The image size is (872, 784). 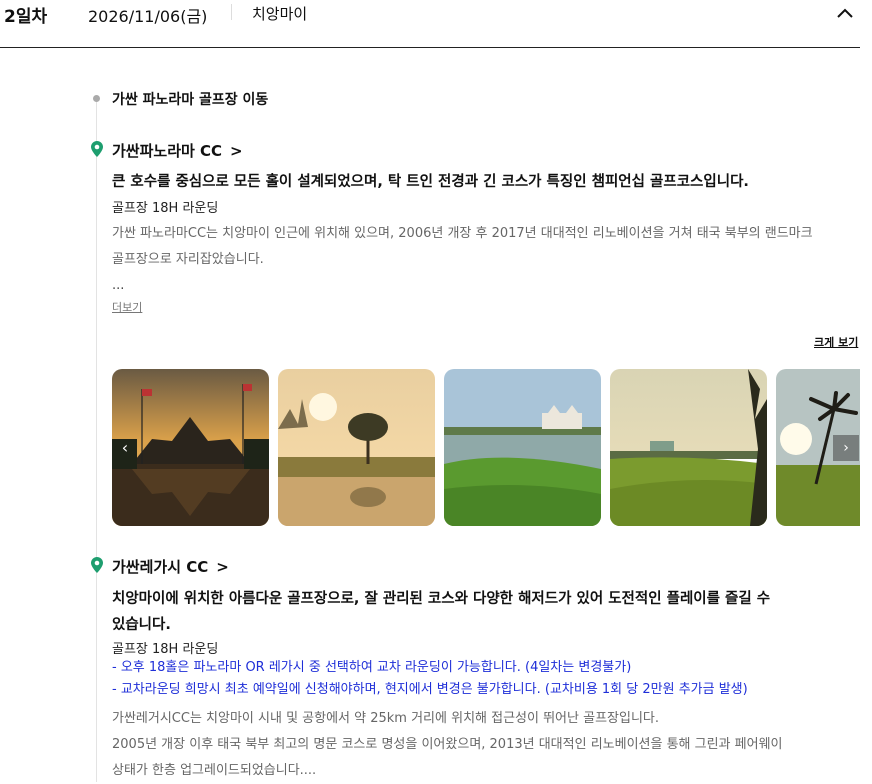 What do you see at coordinates (141, 625) in the screenshot?
I see `headline-line: 있습니다.` at bounding box center [141, 625].